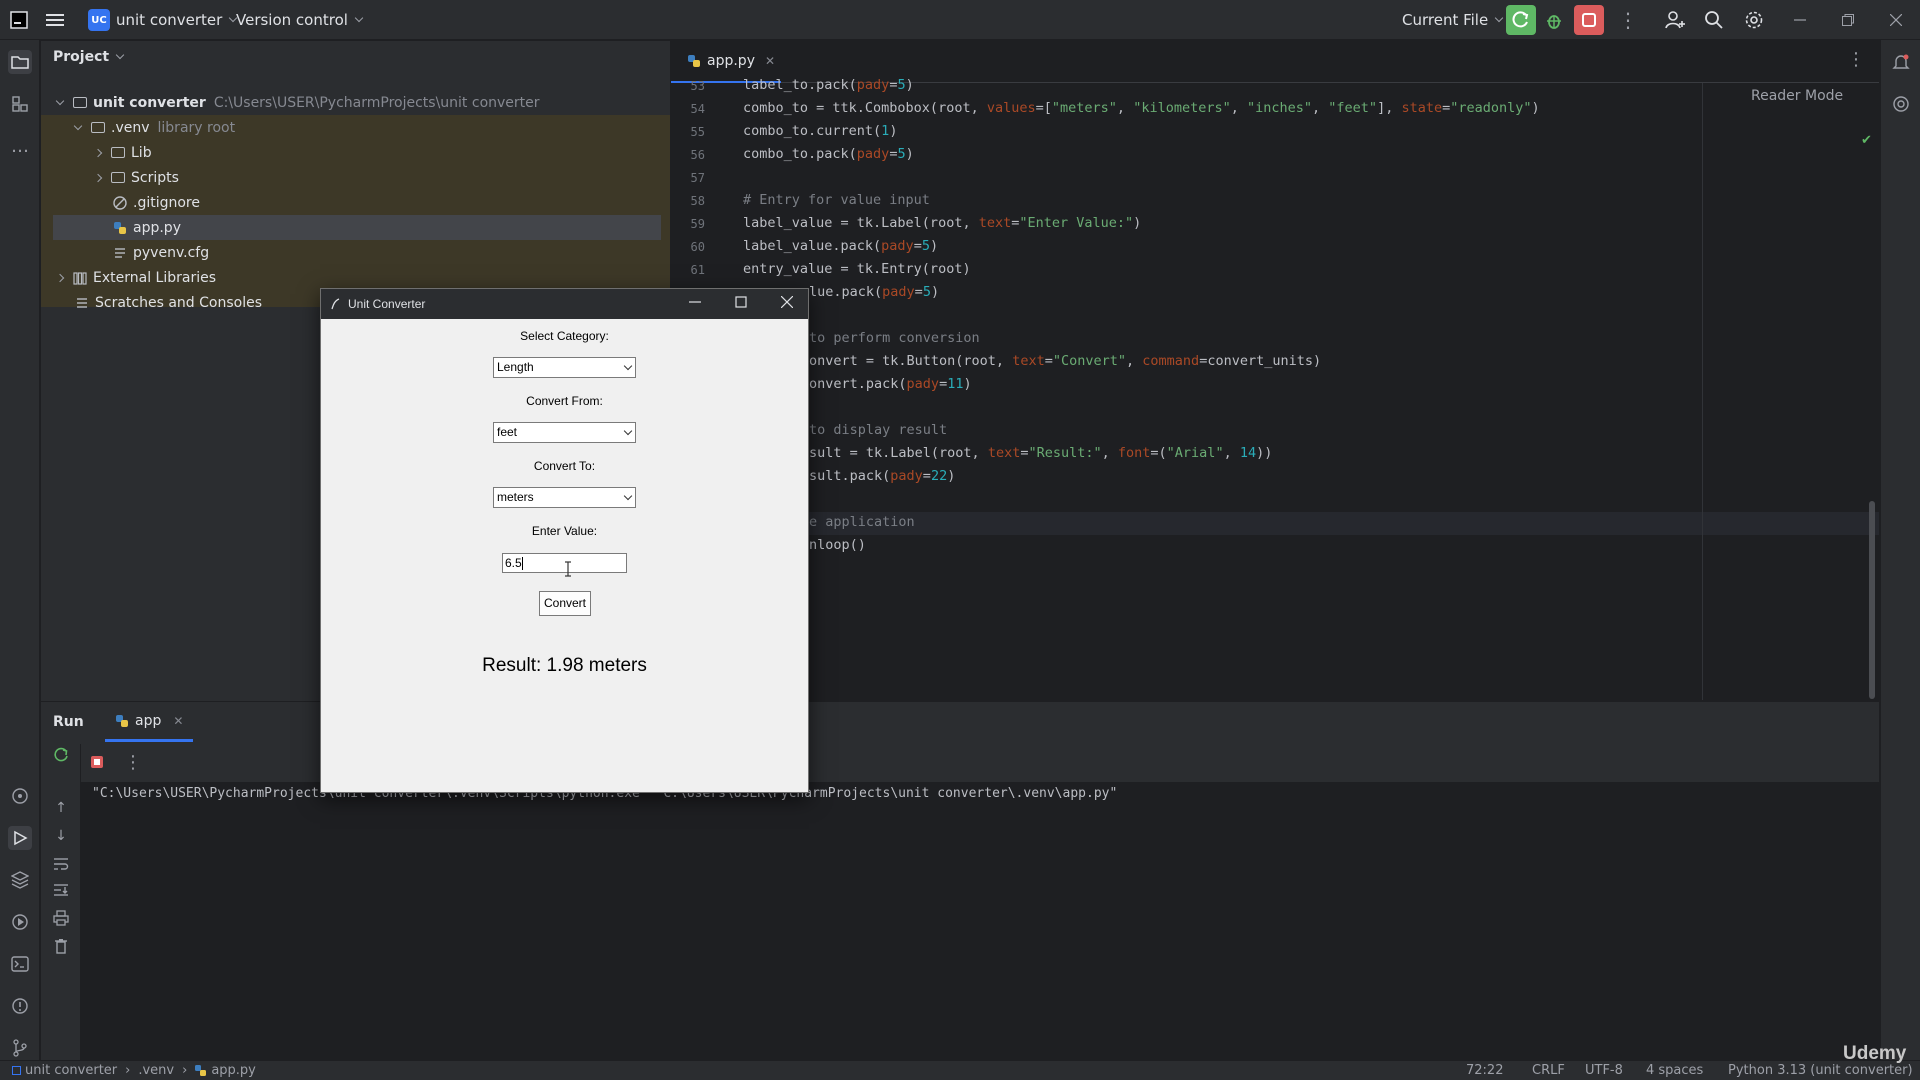 Image resolution: width=1920 pixels, height=1080 pixels. I want to click on restore-icon, so click(1848, 20).